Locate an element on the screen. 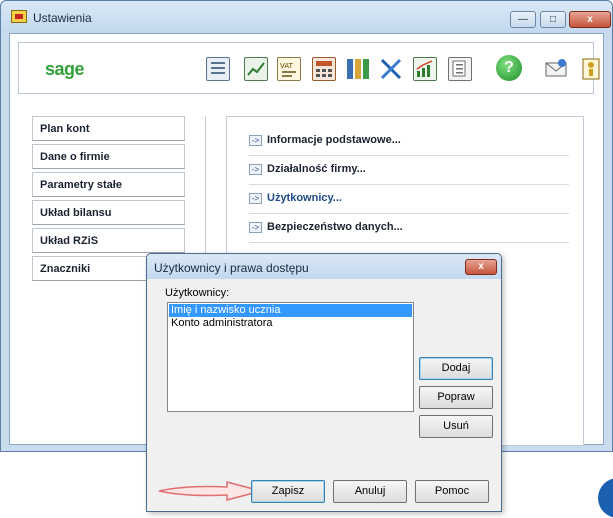  add-button: Dodaj is located at coordinates (456, 368).